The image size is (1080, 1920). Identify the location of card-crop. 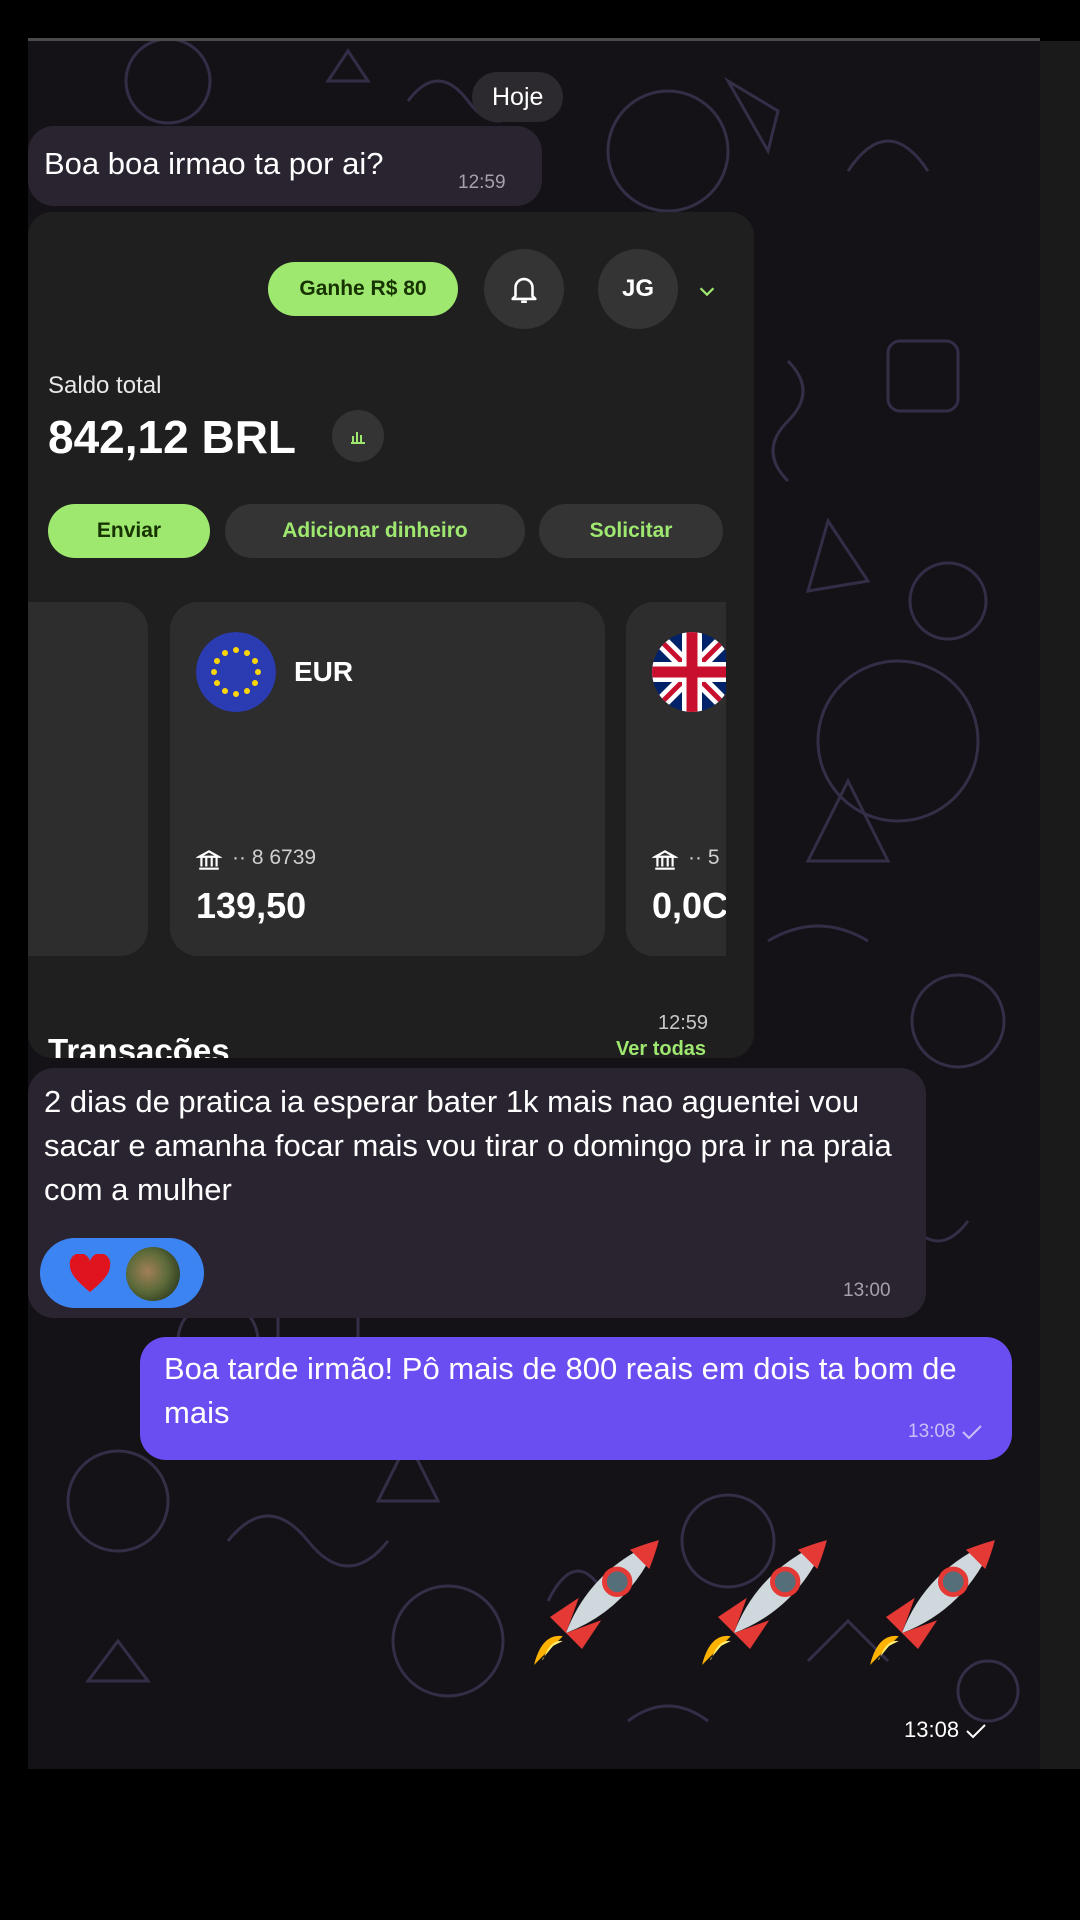
(740, 779).